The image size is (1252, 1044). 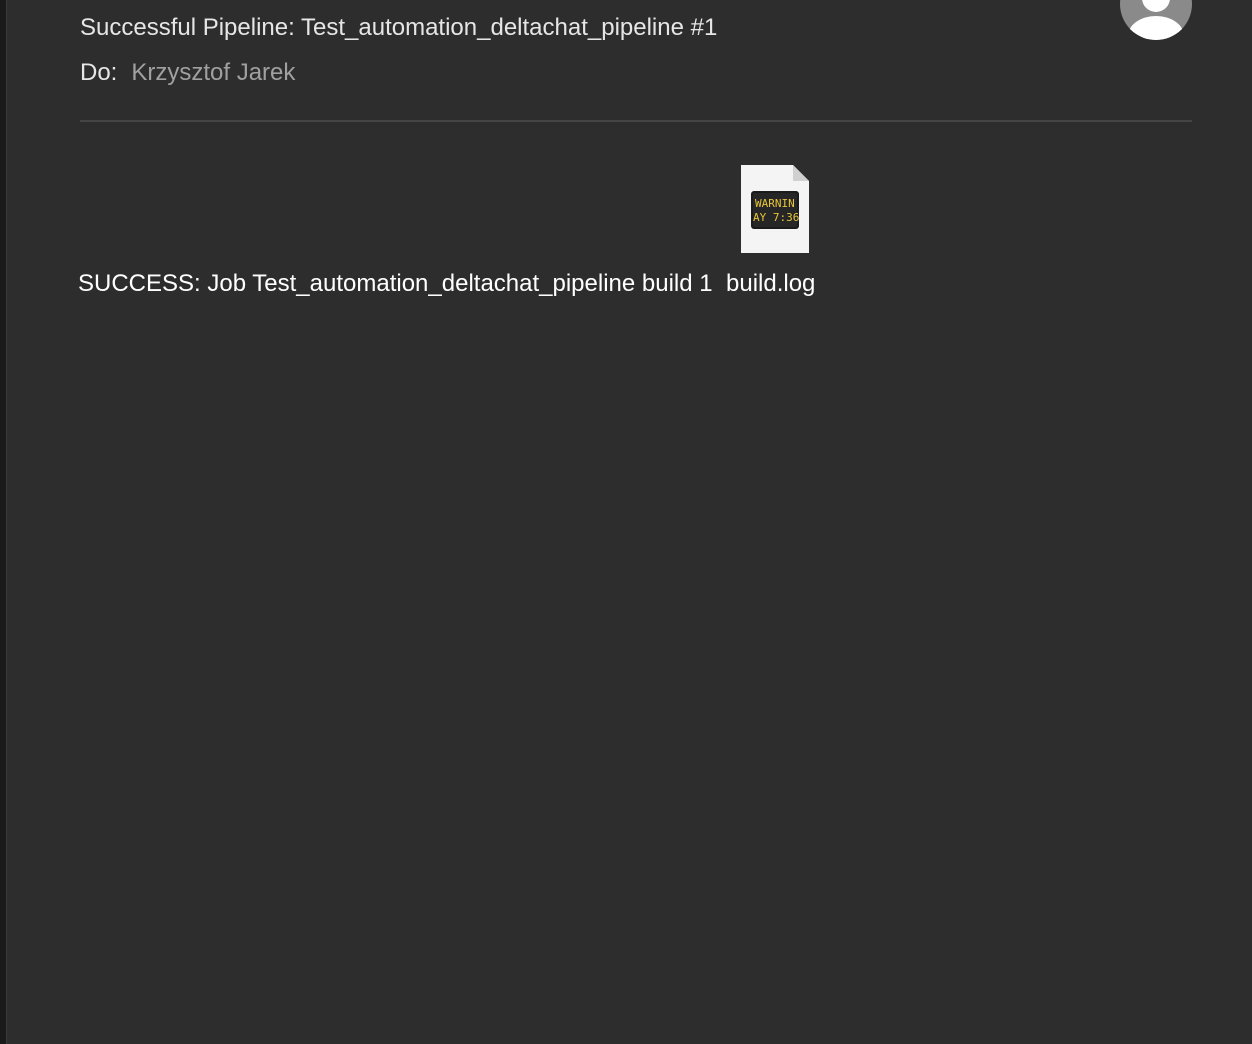 What do you see at coordinates (776, 217) in the screenshot?
I see `svg-text: AY 7:36` at bounding box center [776, 217].